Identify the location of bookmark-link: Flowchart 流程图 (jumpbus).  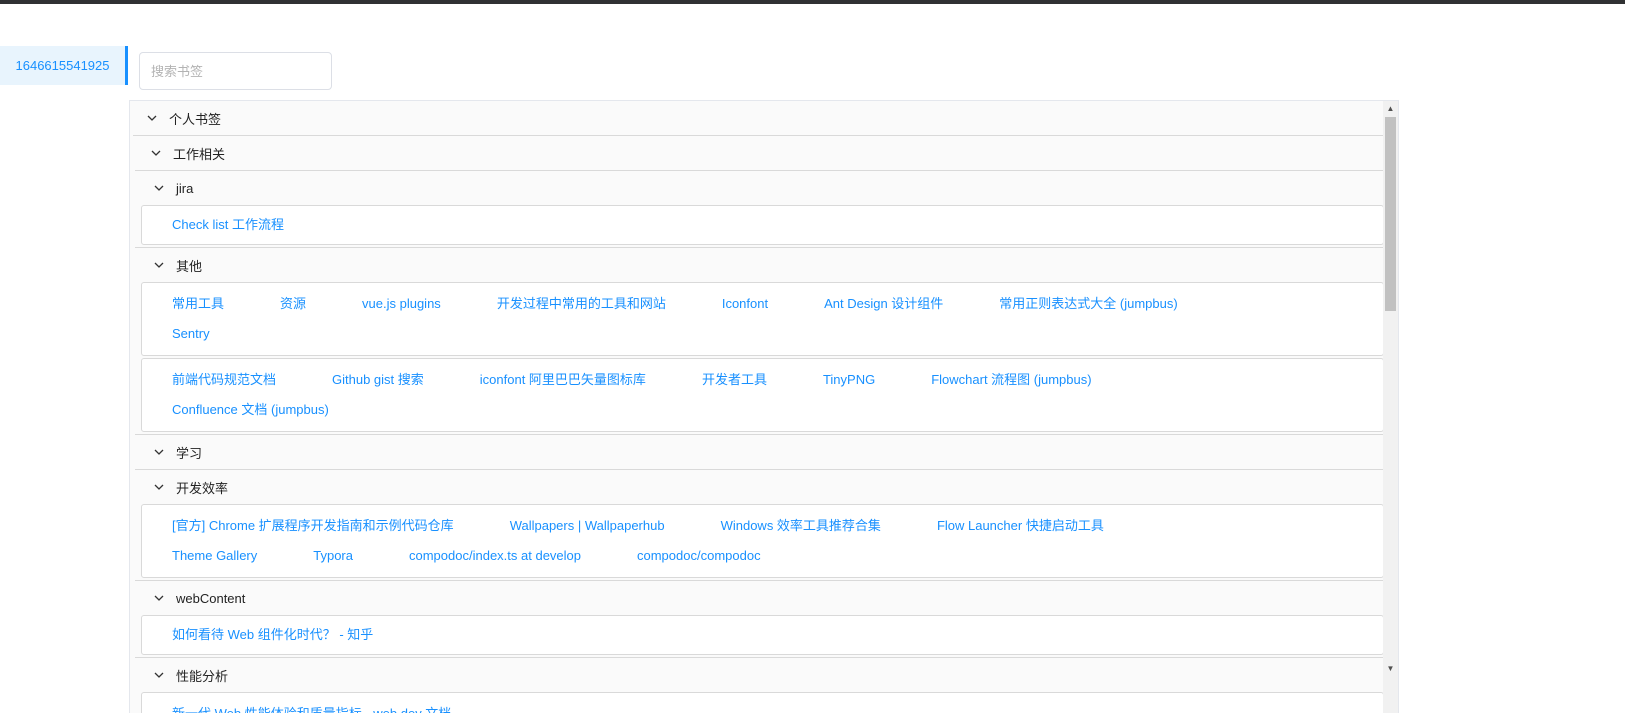
(1011, 380).